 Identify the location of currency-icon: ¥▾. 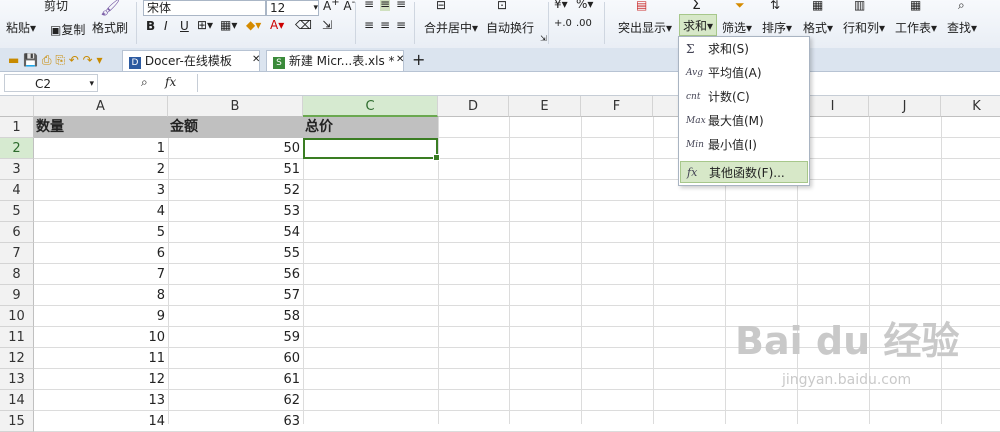
(561, 5).